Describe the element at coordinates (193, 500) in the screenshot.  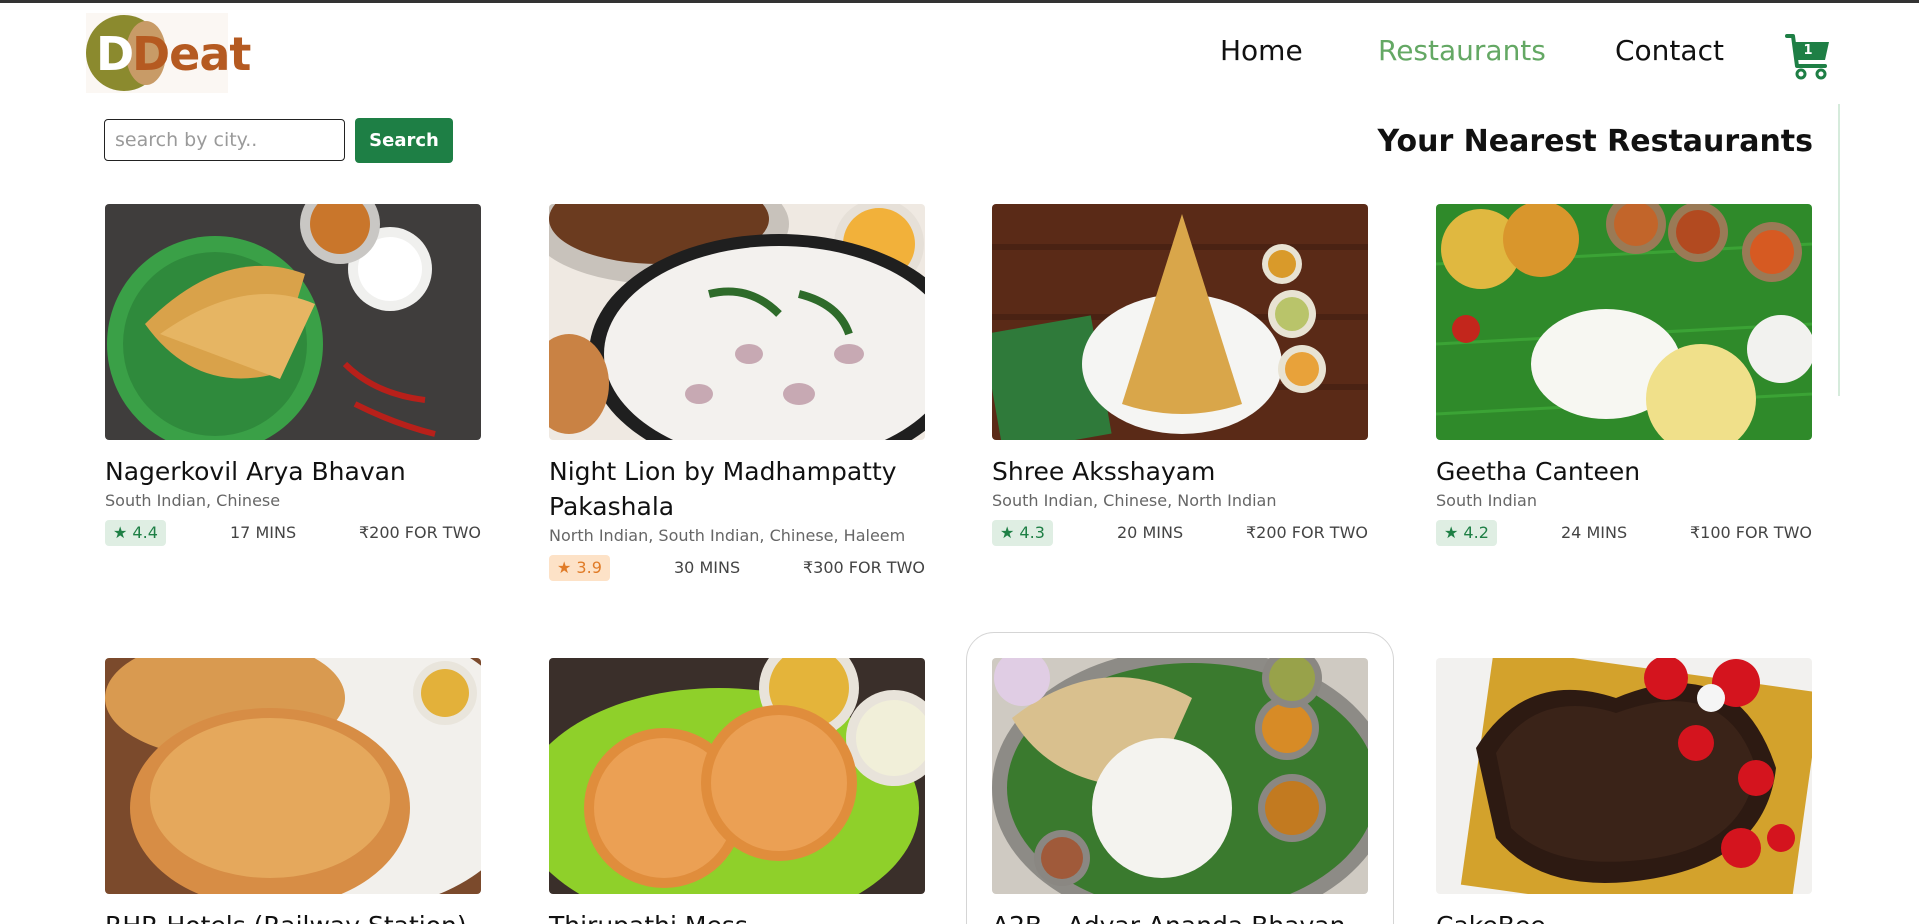
I see `restaurant-cuisine: South Indian, Chinese` at that location.